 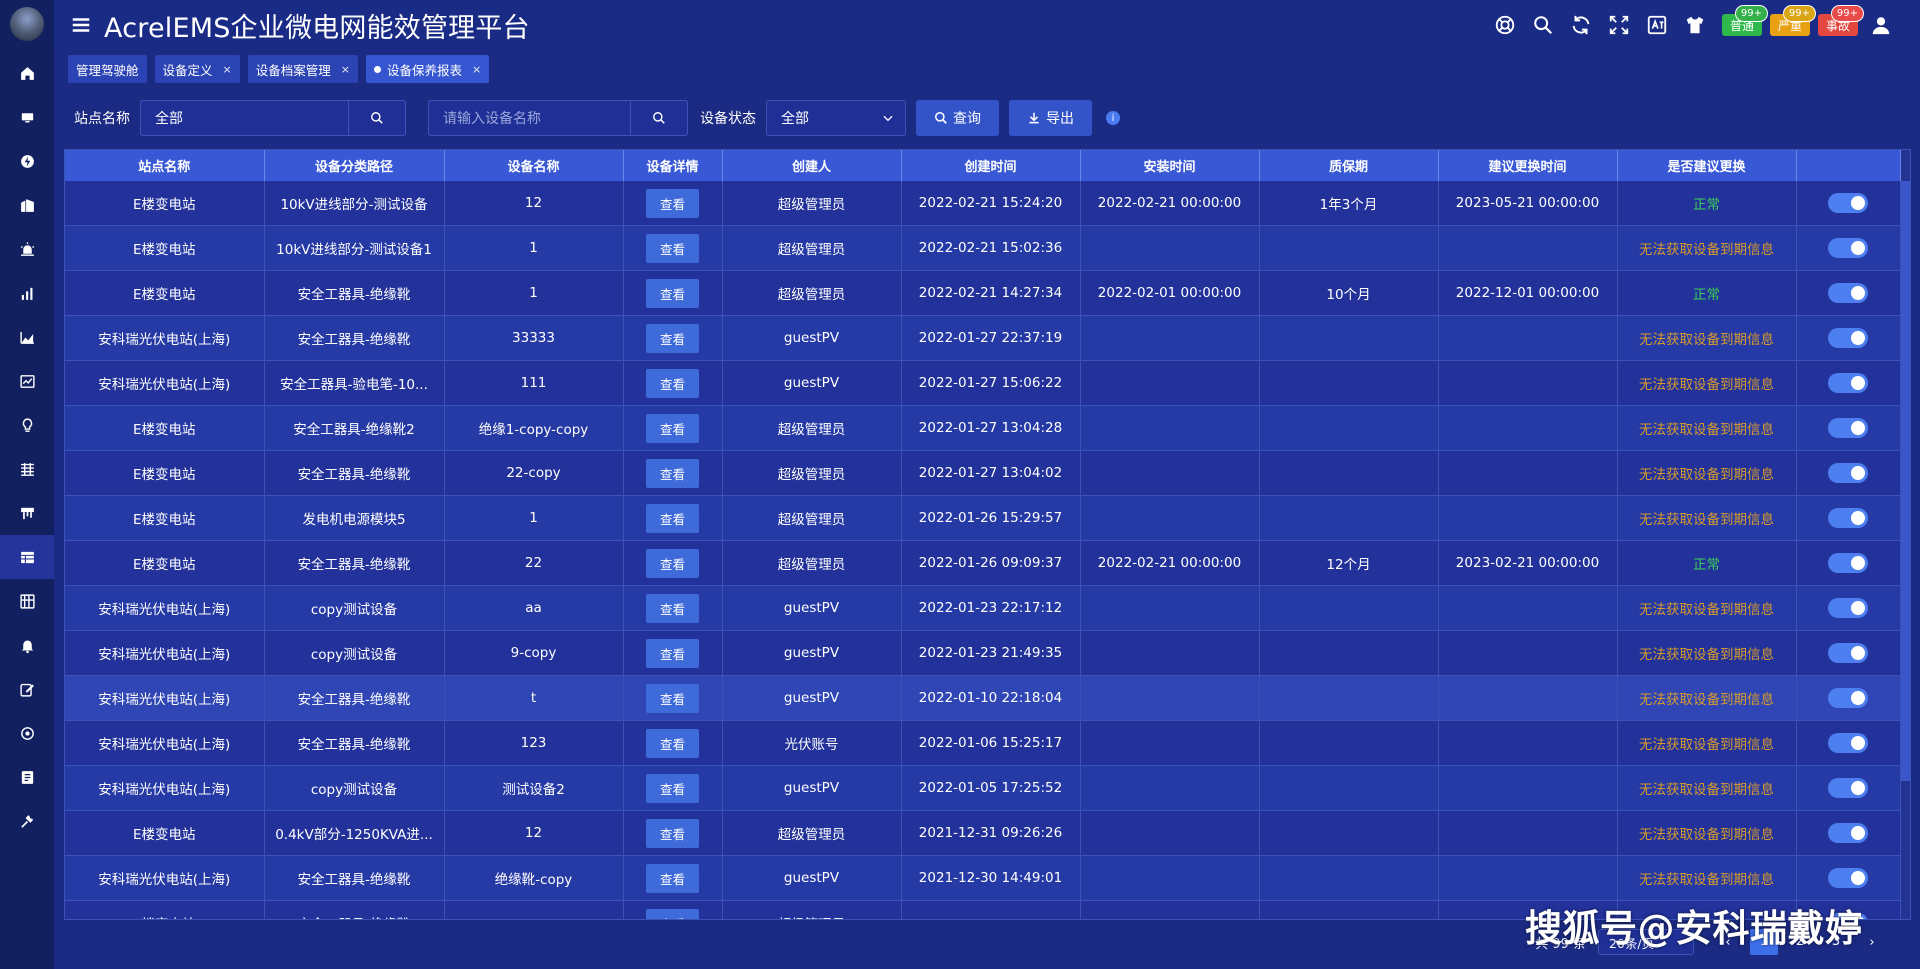 What do you see at coordinates (1905, 481) in the screenshot?
I see `vertical-scrollbar` at bounding box center [1905, 481].